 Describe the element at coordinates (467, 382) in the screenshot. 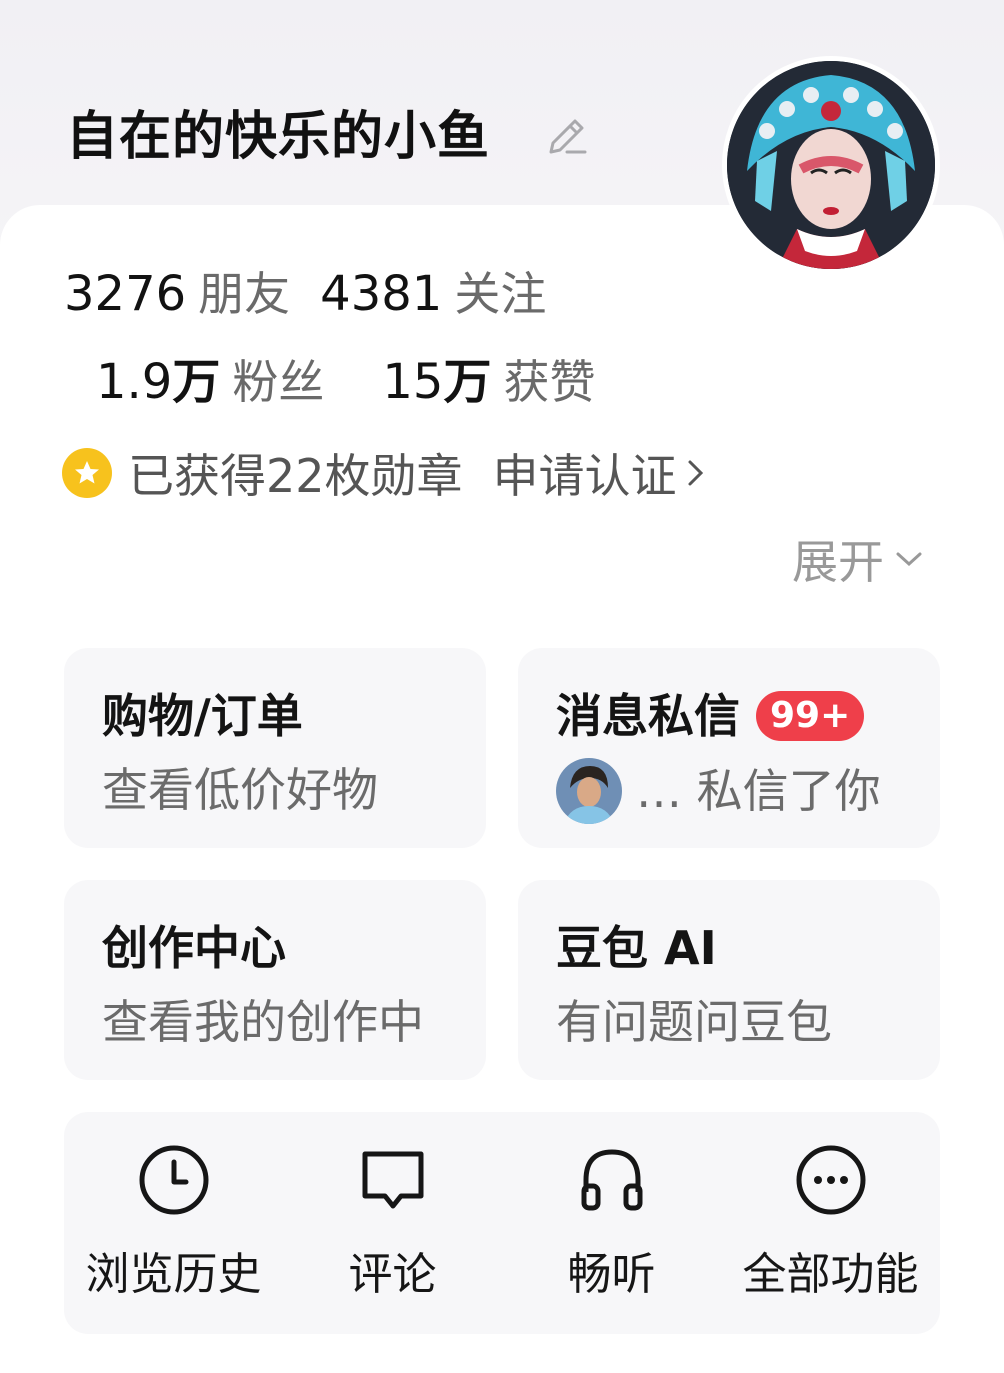

I see `likes-count-unit: 万` at that location.